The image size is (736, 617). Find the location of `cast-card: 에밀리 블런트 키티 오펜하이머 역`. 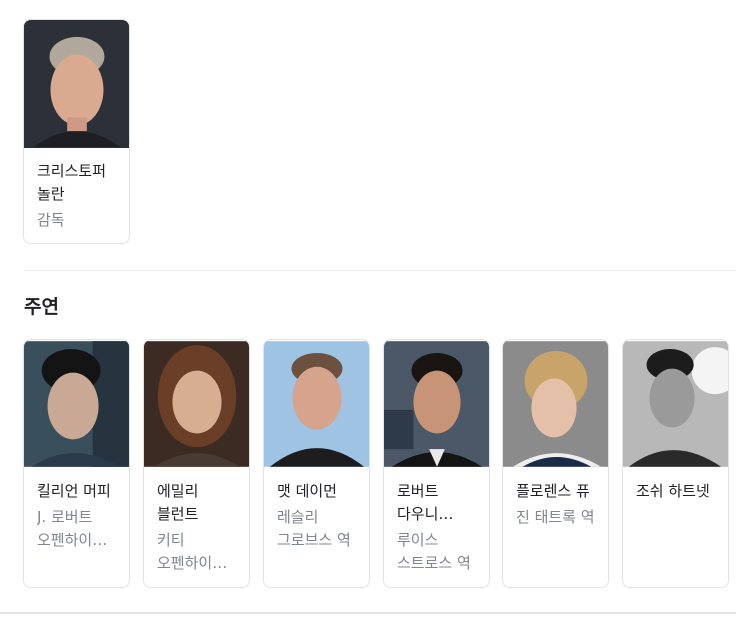

cast-card: 에밀리 블런트 키티 오펜하이머 역 is located at coordinates (196, 463).